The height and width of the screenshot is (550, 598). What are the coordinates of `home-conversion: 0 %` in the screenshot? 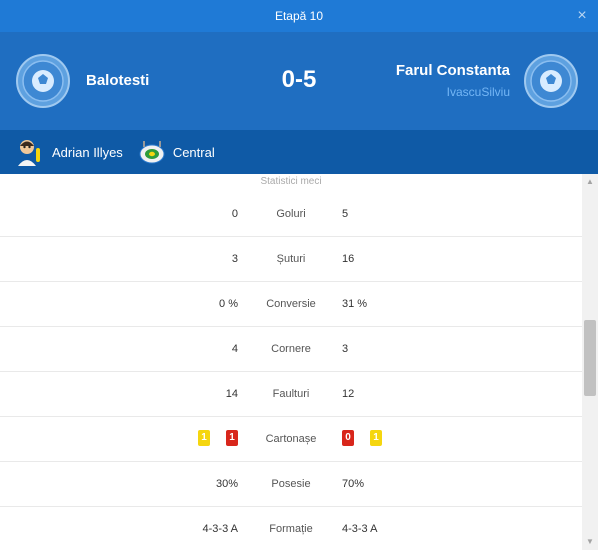 It's located at (228, 304).